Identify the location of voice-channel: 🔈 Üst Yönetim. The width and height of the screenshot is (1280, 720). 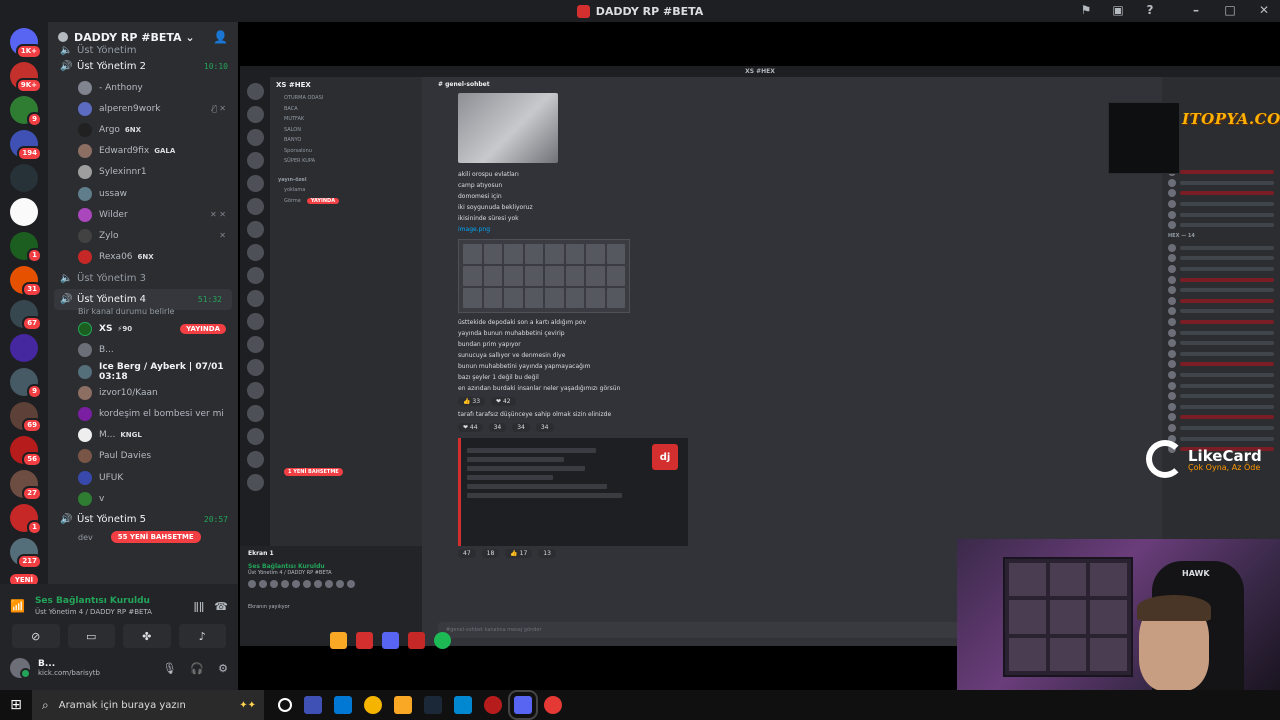
(143, 50).